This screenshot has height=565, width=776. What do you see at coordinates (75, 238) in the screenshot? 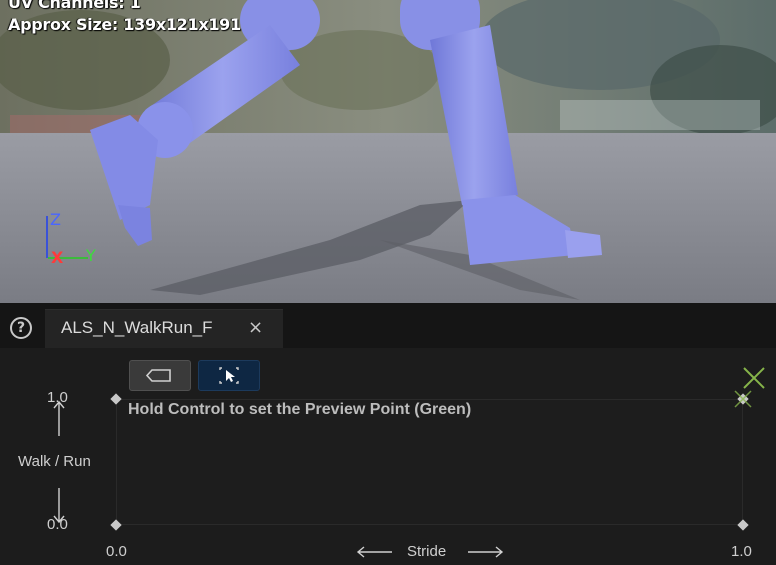
I see `axis-gizmo: Z X Y` at bounding box center [75, 238].